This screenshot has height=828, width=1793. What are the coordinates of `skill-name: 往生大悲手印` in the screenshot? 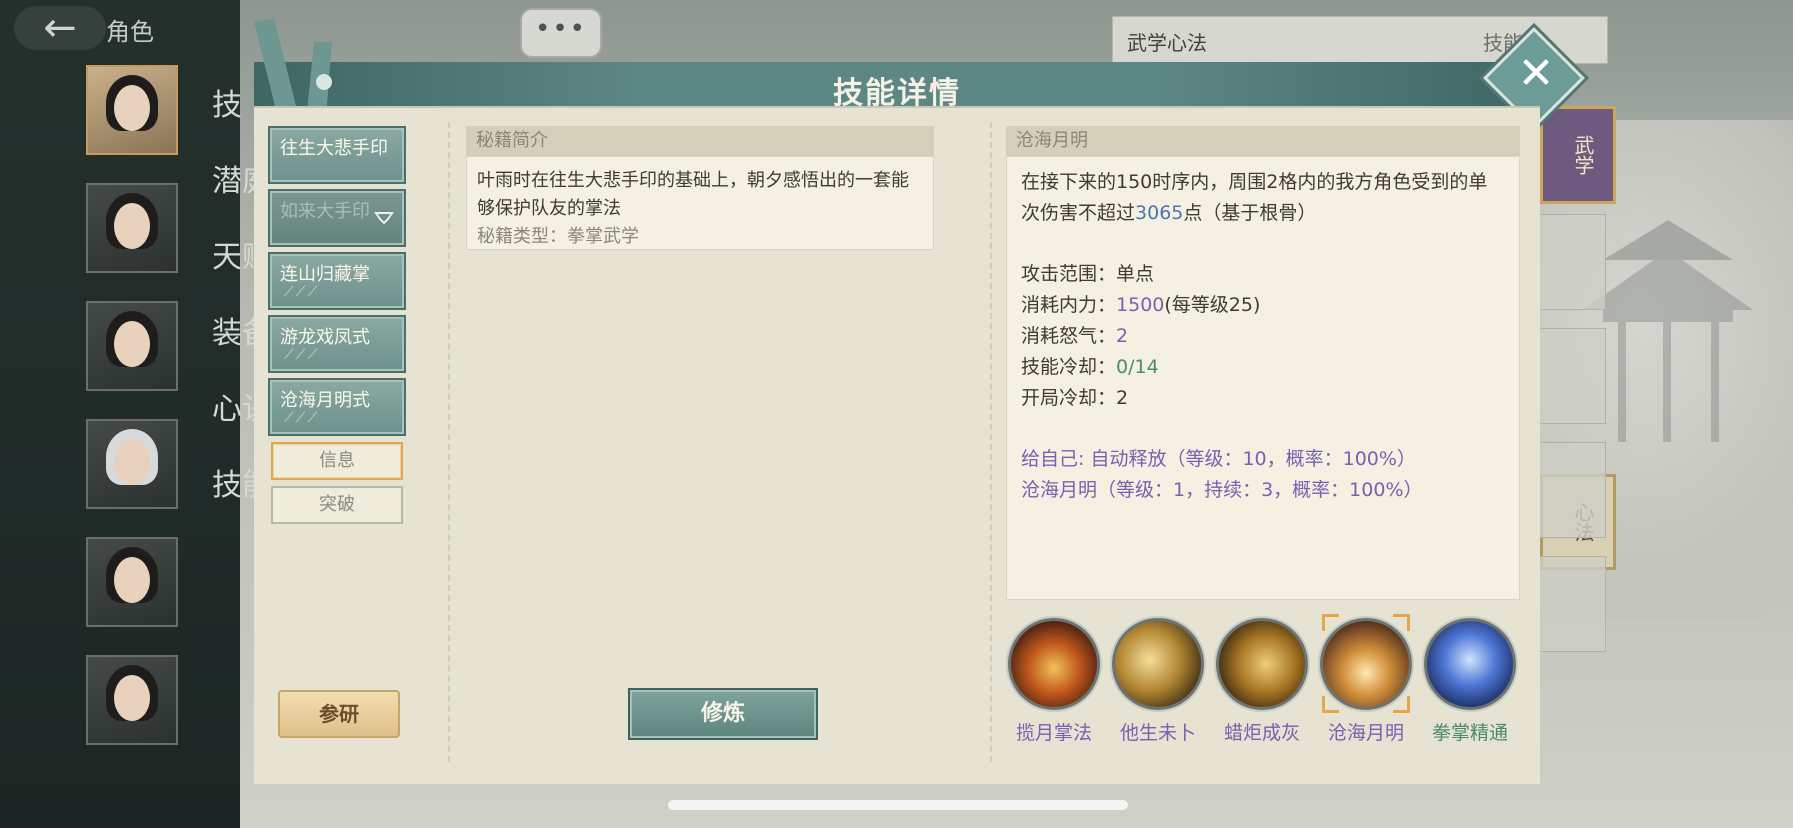 It's located at (334, 148).